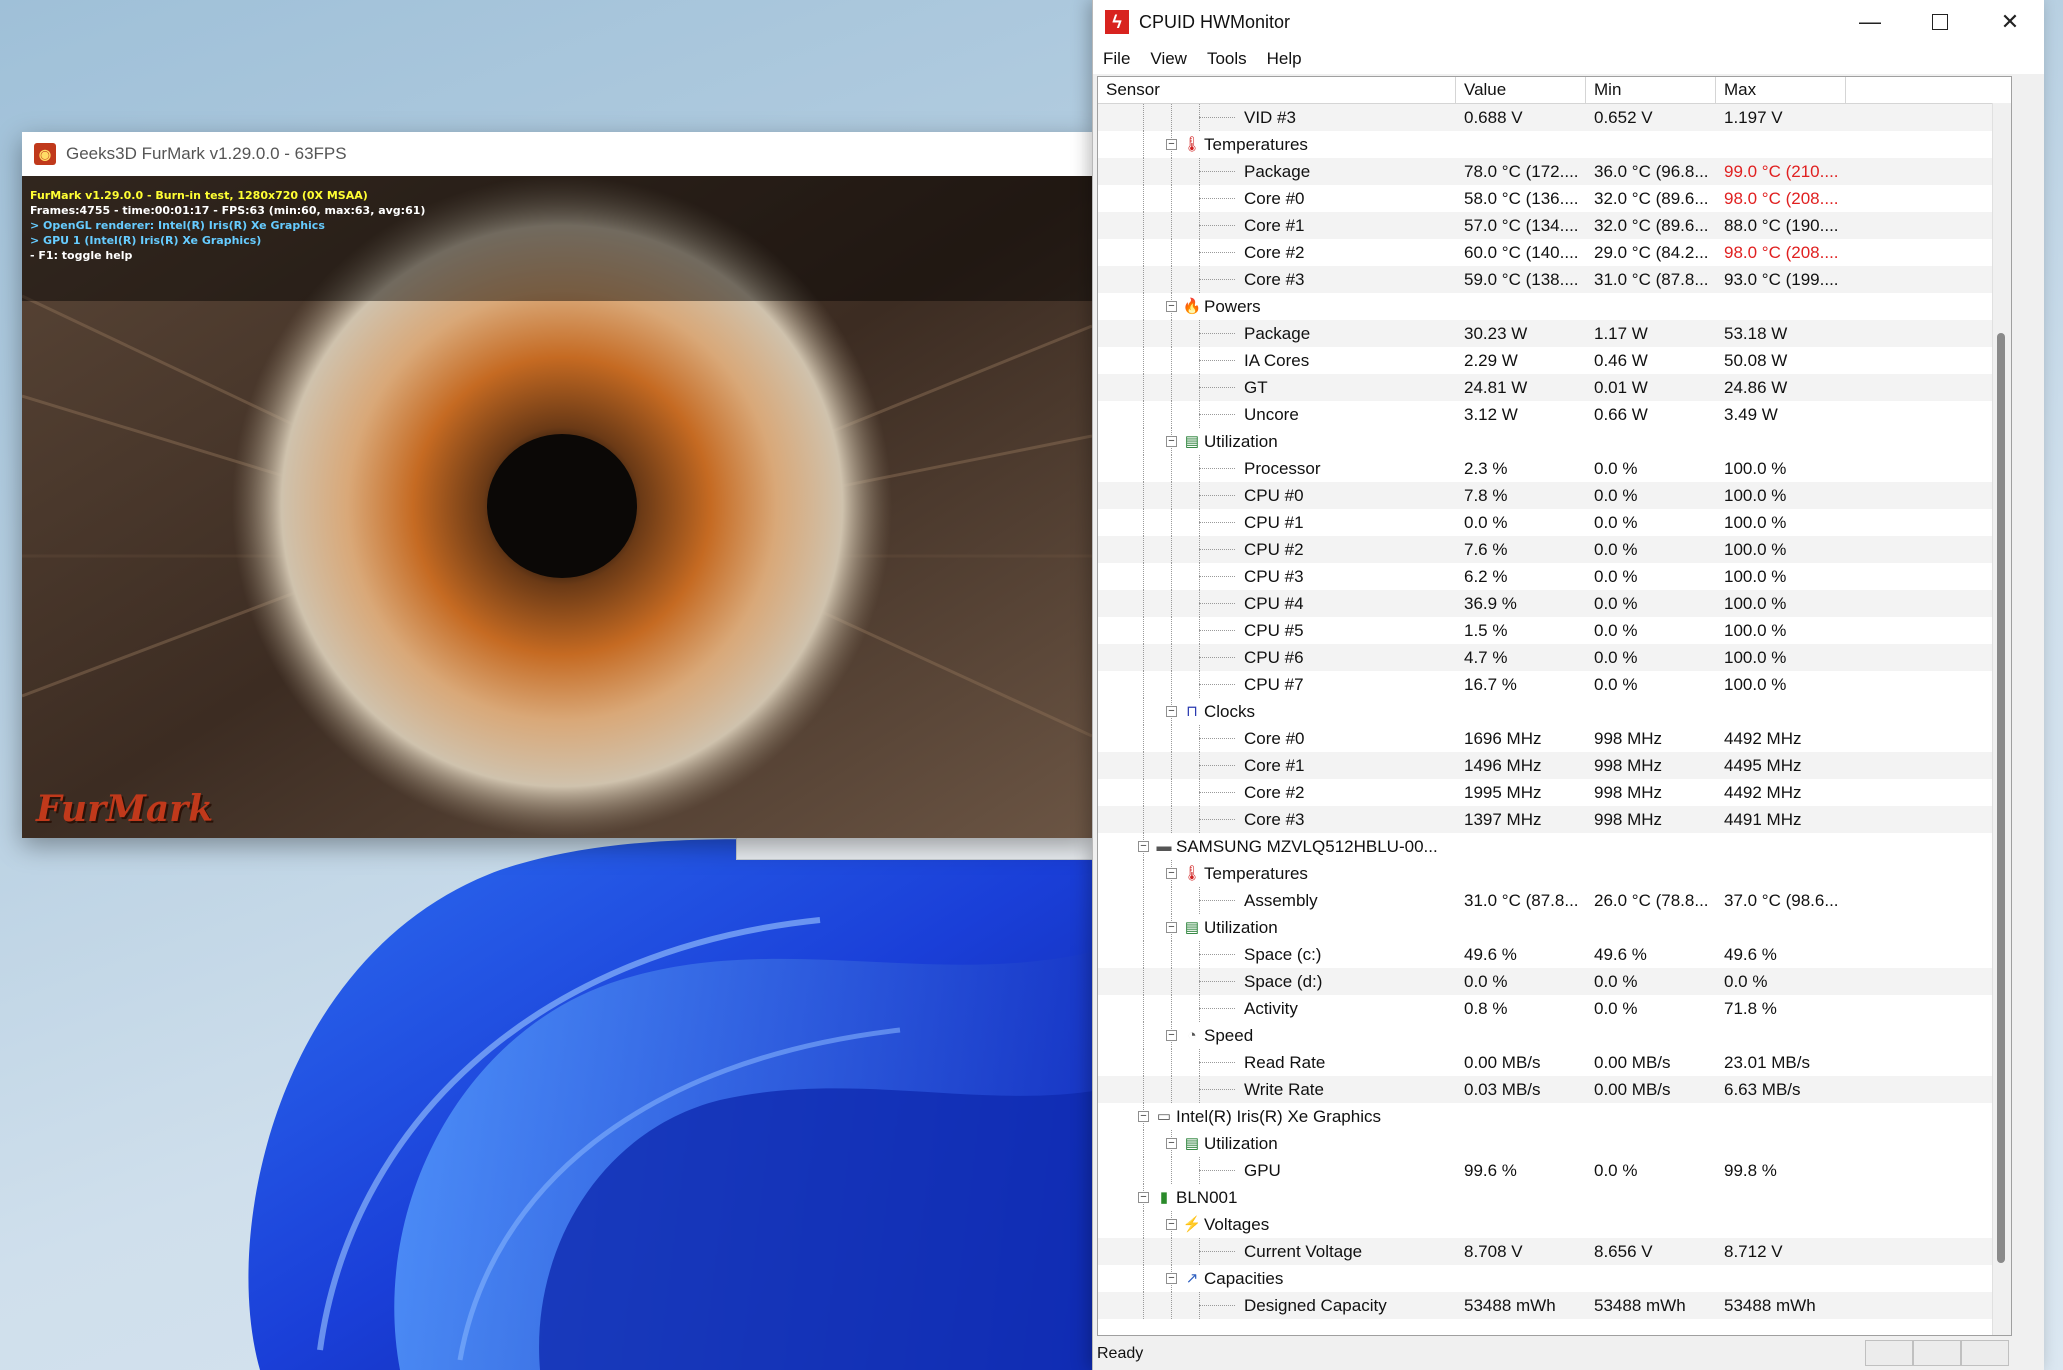  Describe the element at coordinates (1554, 1197) in the screenshot. I see `sensor-group-row: − ▮ BLN001` at that location.